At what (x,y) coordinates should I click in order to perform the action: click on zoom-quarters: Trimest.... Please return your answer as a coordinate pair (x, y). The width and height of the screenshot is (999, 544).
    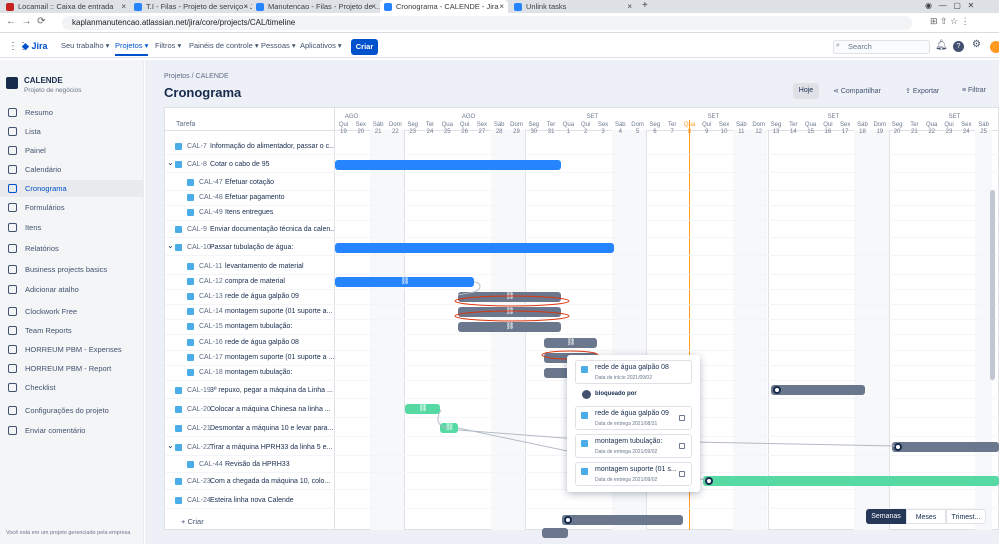
    Looking at the image, I should click on (966, 516).